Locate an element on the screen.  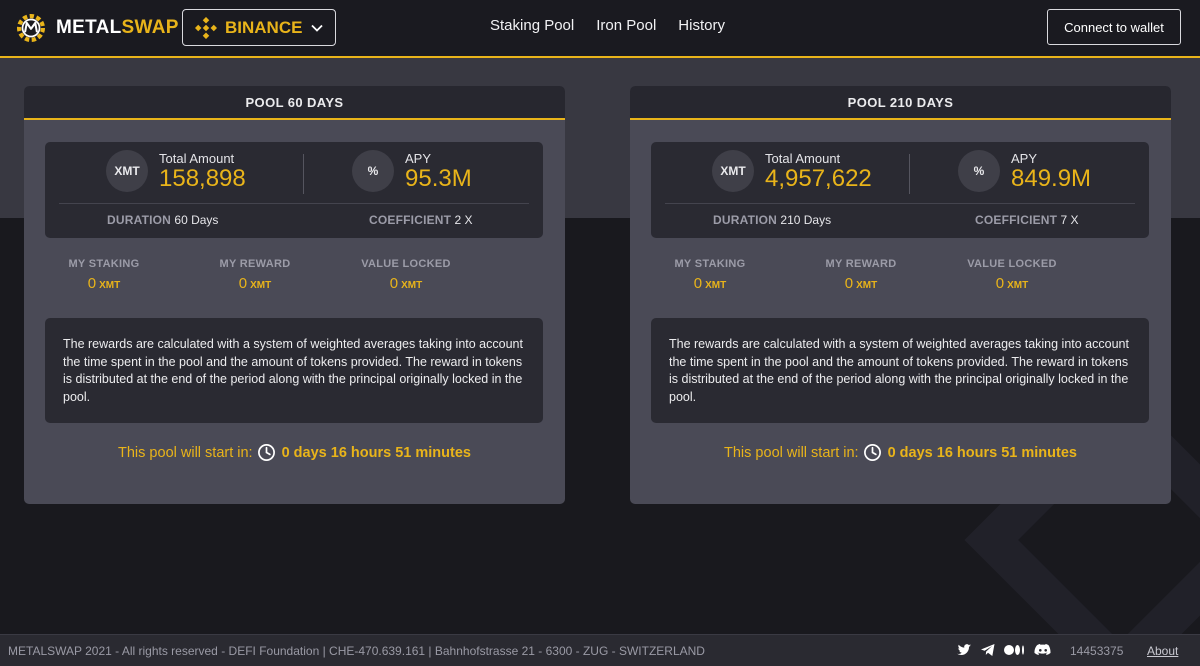
duration-info: DURATION 210 Days is located at coordinates (772, 220).